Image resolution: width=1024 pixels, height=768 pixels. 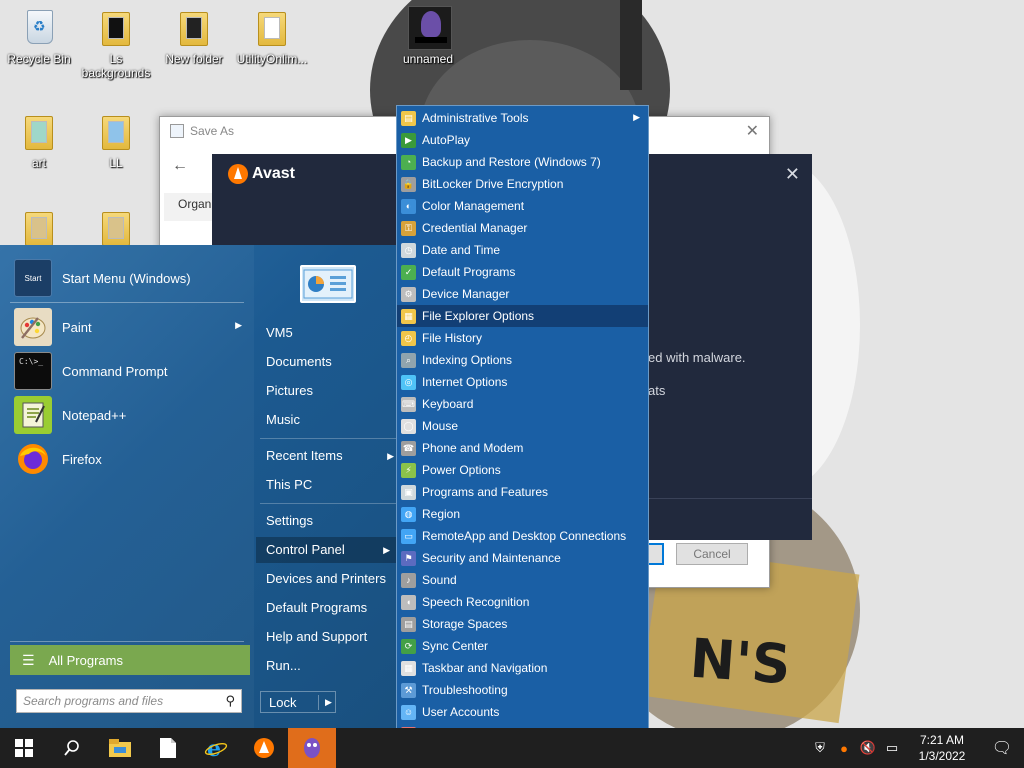 I want to click on cancel-button: Cancel, so click(x=712, y=554).